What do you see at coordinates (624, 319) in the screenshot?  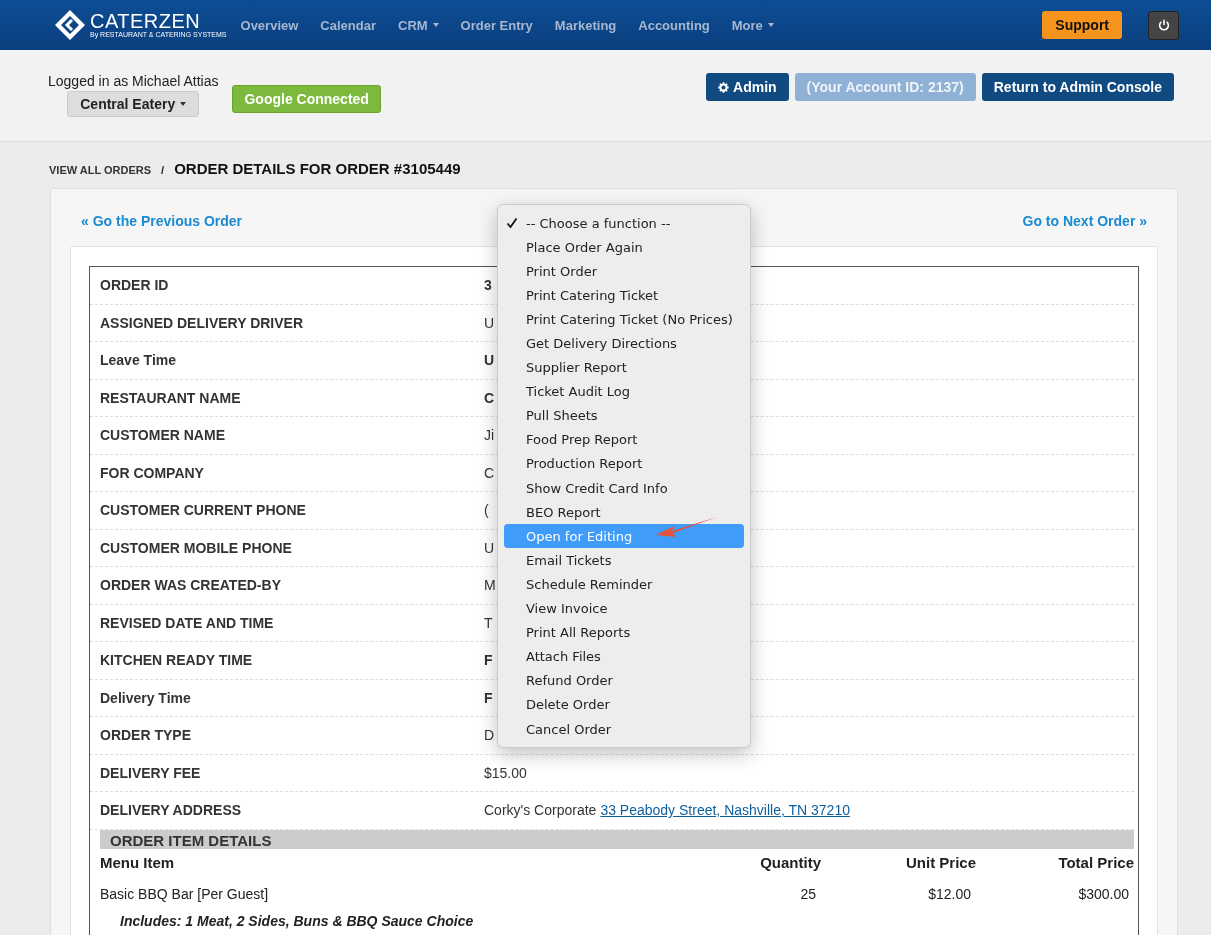 I see `menu-item: Print Catering Ticket (No Prices)` at bounding box center [624, 319].